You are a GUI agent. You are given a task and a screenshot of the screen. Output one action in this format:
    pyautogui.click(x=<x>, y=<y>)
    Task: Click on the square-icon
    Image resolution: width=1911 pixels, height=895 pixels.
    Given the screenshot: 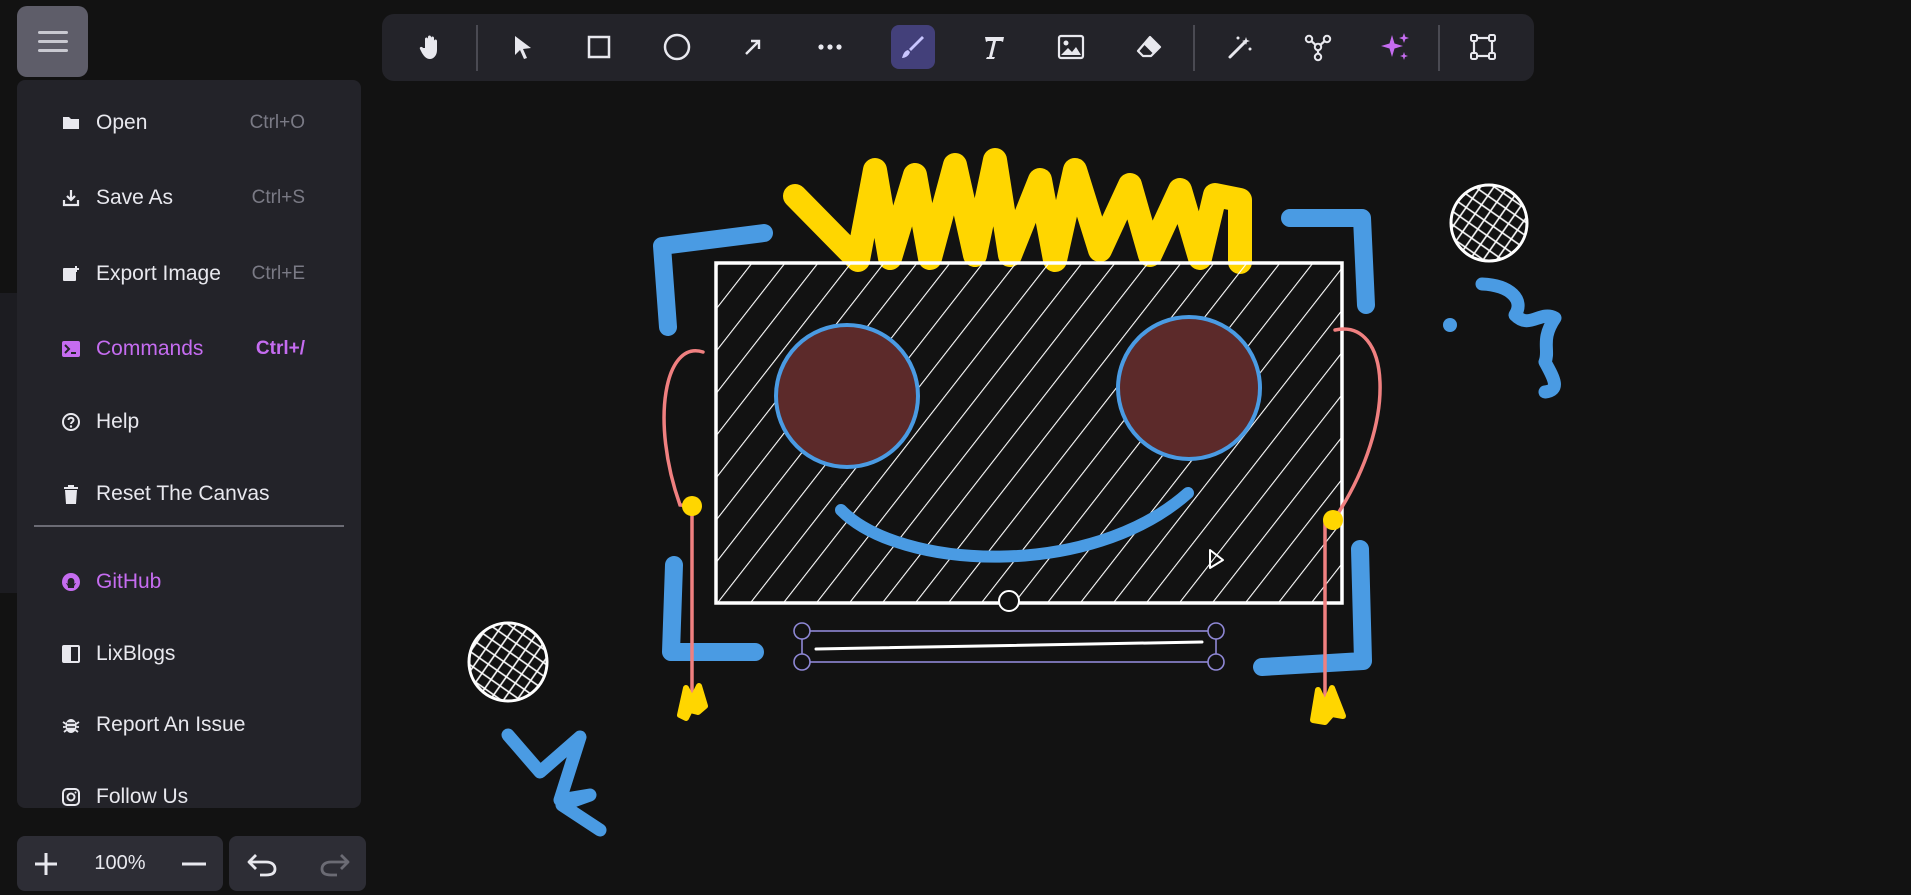 What is the action you would take?
    pyautogui.click(x=599, y=47)
    